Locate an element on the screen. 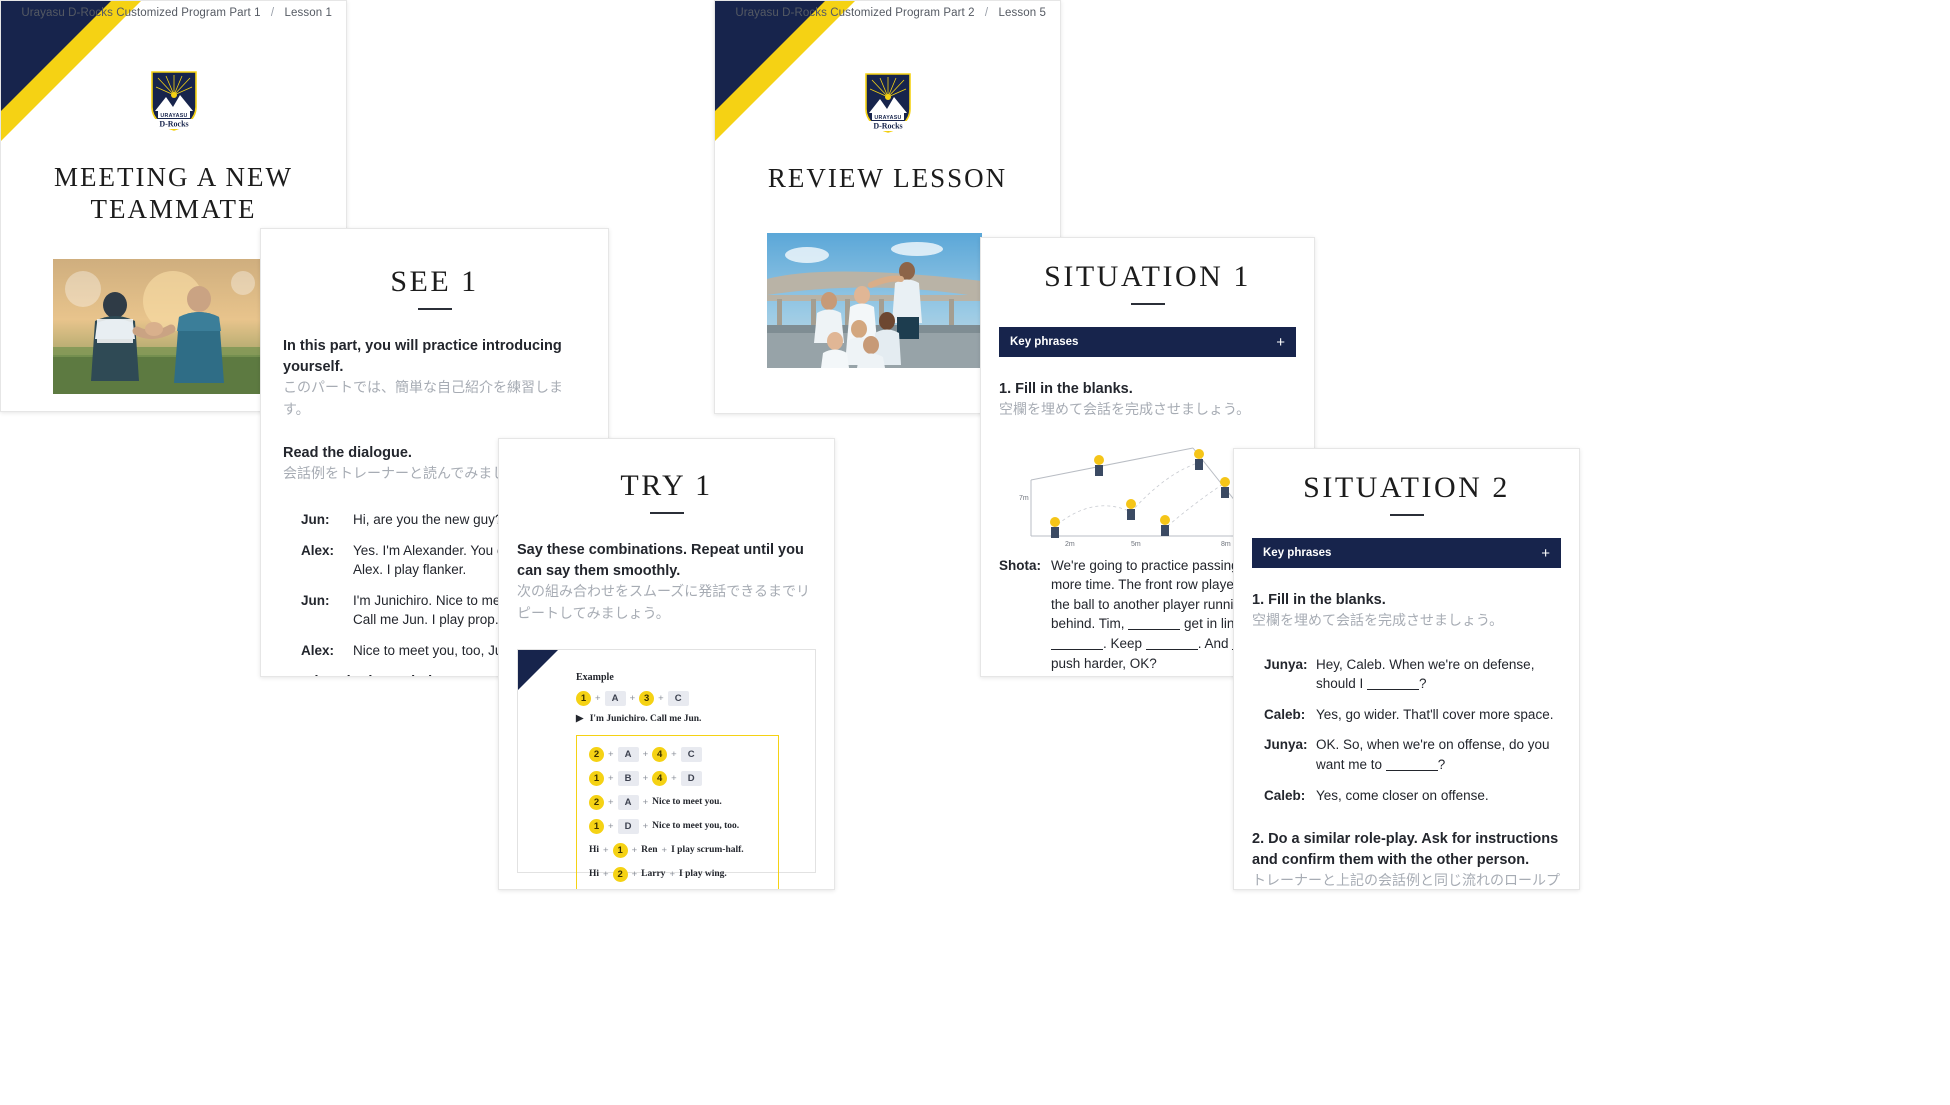  sit1-task-jp: 空欄を埋めて会話を完成させましょう。 is located at coordinates (1125, 410).